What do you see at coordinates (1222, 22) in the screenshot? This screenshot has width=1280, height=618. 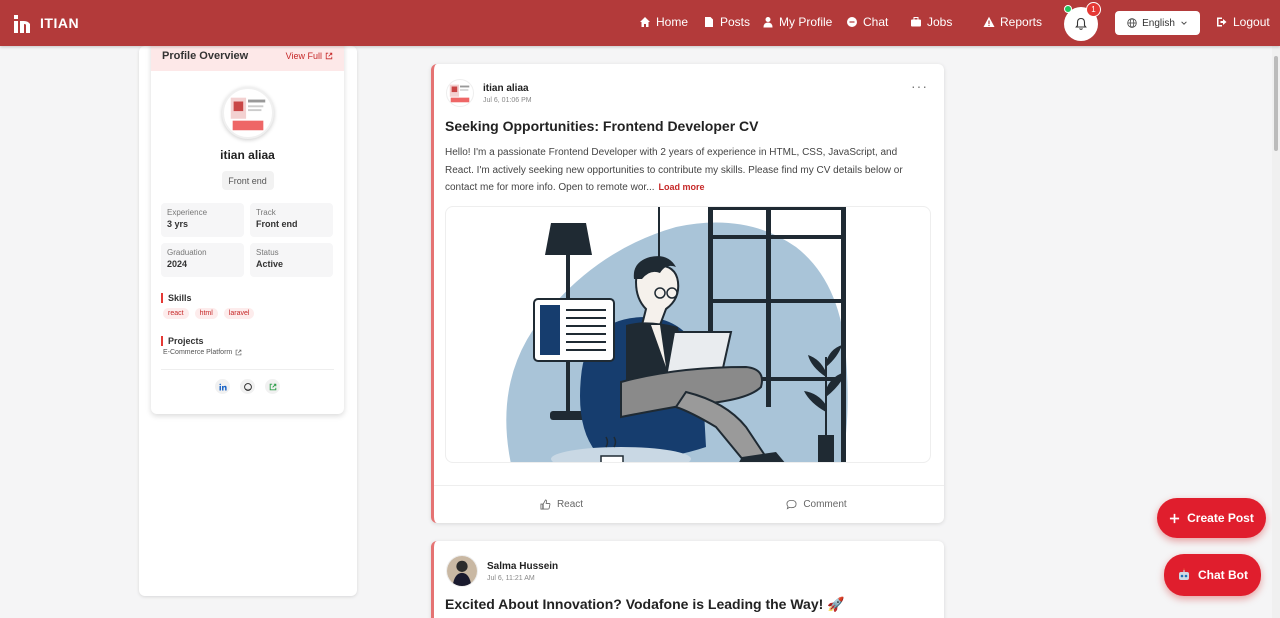 I see `logout-icon` at bounding box center [1222, 22].